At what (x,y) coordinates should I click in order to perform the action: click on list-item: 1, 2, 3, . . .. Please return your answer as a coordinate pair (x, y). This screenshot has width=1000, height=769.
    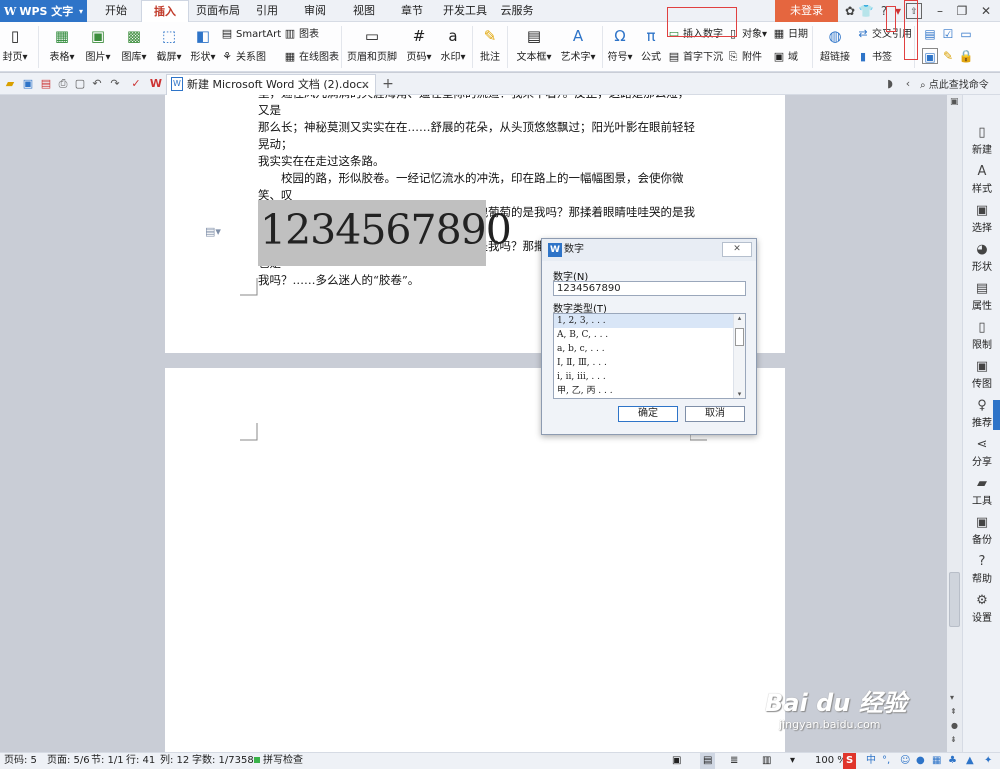
    Looking at the image, I should click on (649, 321).